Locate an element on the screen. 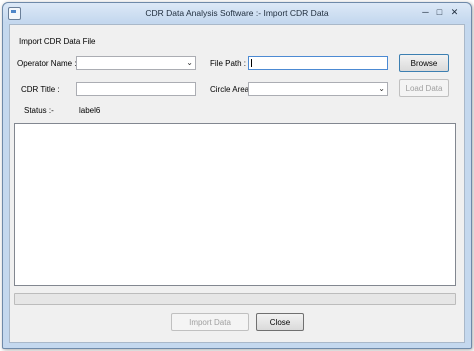  browse-button: Browse is located at coordinates (424, 63).